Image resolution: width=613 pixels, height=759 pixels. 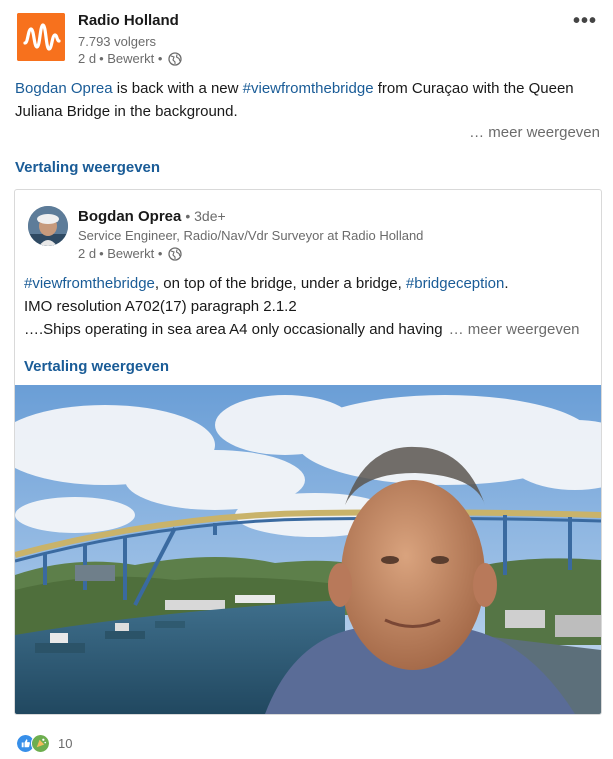 I want to click on shared-text-segment: ., so click(x=506, y=283).